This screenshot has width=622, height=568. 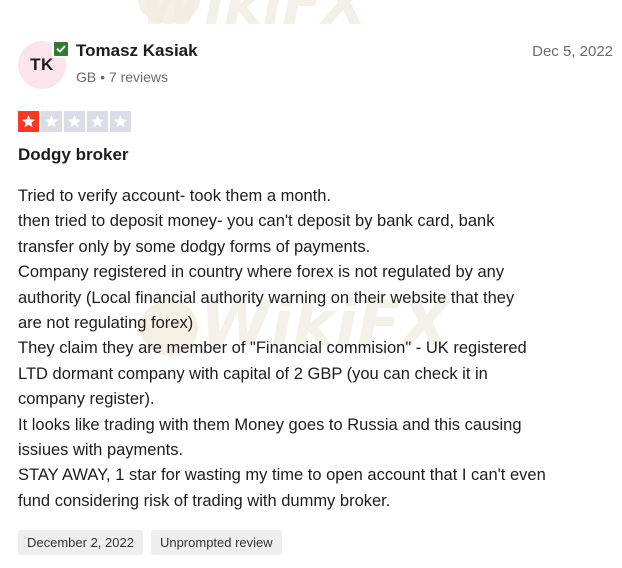 I want to click on review-type-chip: Unprompted review, so click(x=216, y=542).